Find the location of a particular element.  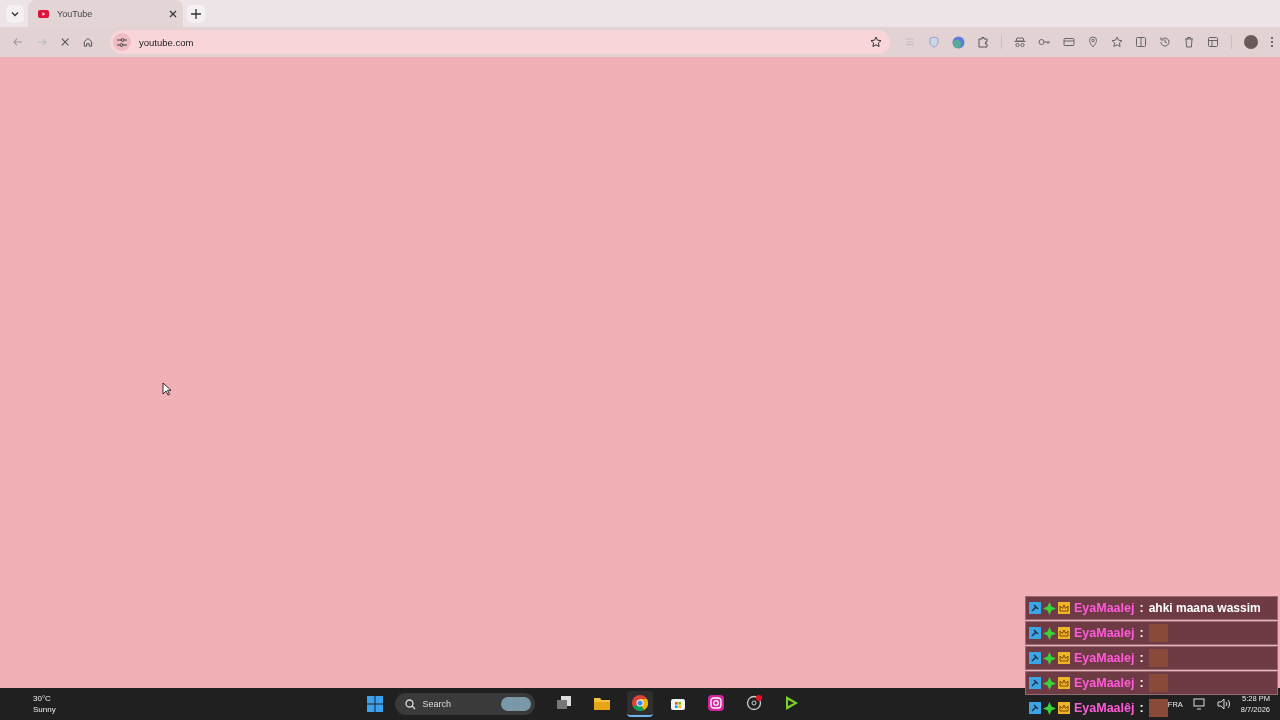

sliders-icon is located at coordinates (122, 42).